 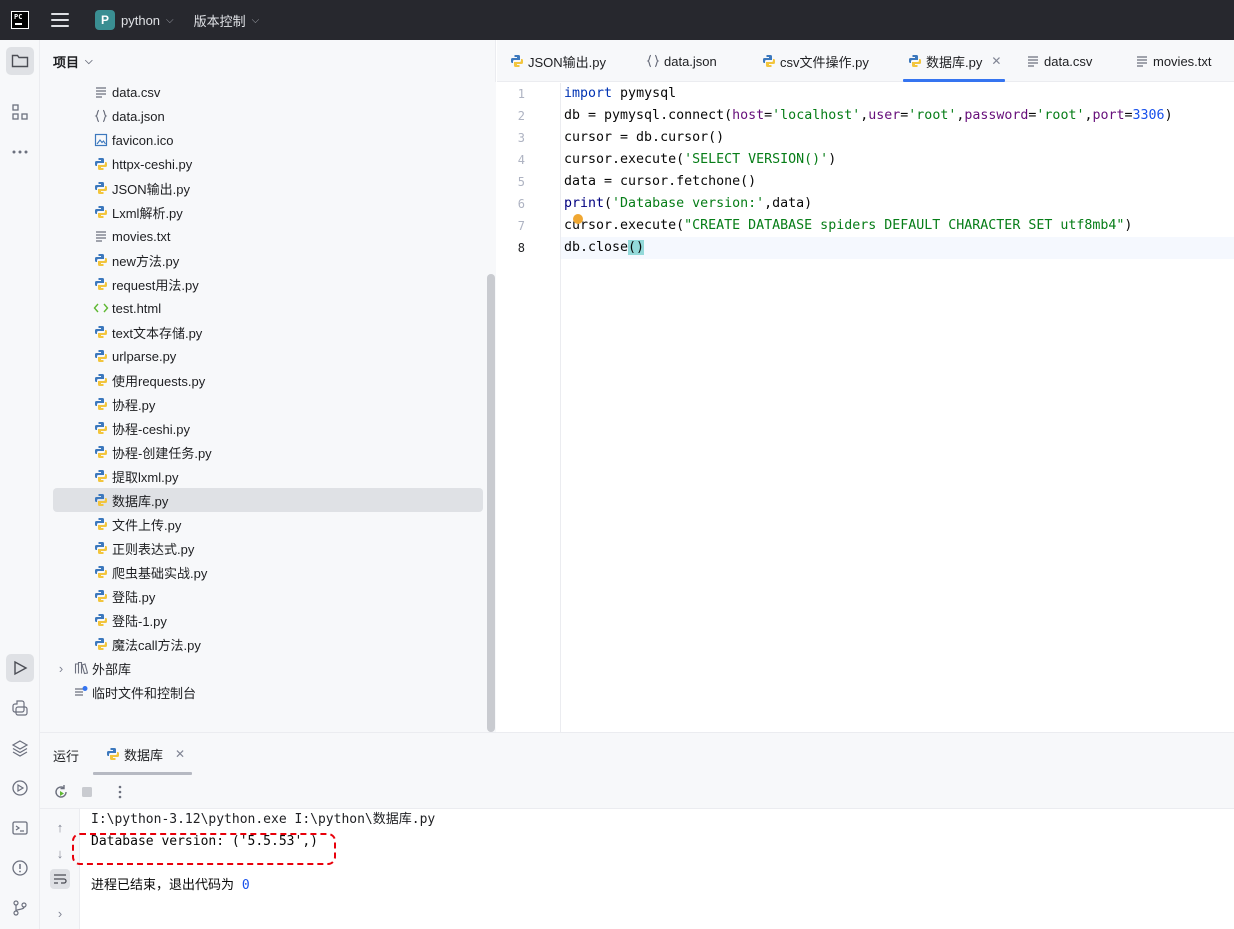 I want to click on tree-item-label: 协程-创建任务.py, so click(x=162, y=453).